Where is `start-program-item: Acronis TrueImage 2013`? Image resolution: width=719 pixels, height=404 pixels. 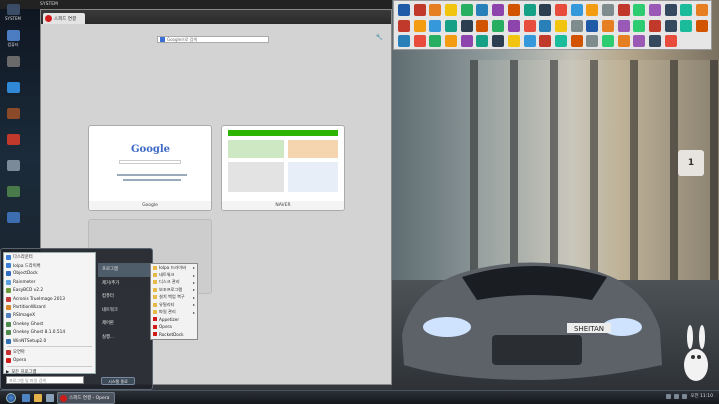
start-program-item: Acronis TrueImage 2013 is located at coordinates (49, 299).